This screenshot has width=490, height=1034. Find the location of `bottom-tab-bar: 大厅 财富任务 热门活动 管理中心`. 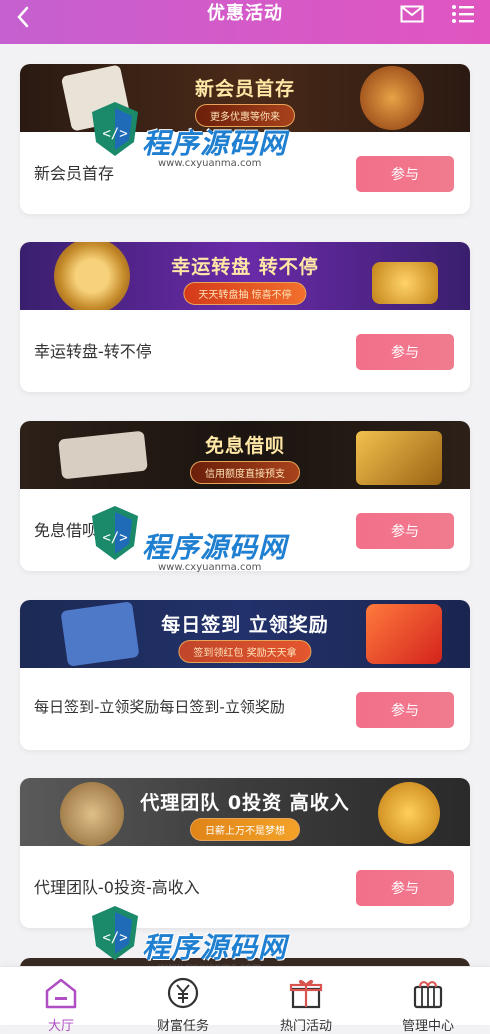

bottom-tab-bar: 大厅 财富任务 热门活动 管理中心 is located at coordinates (245, 1000).